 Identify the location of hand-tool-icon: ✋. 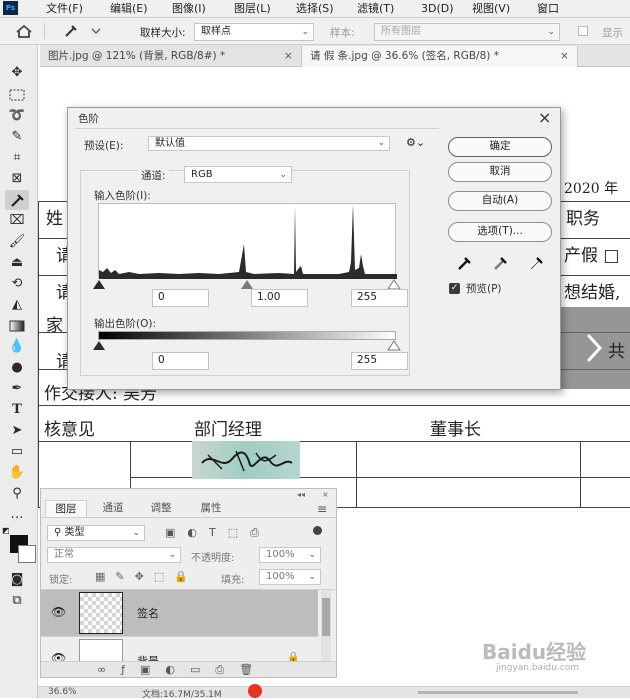
(17, 473).